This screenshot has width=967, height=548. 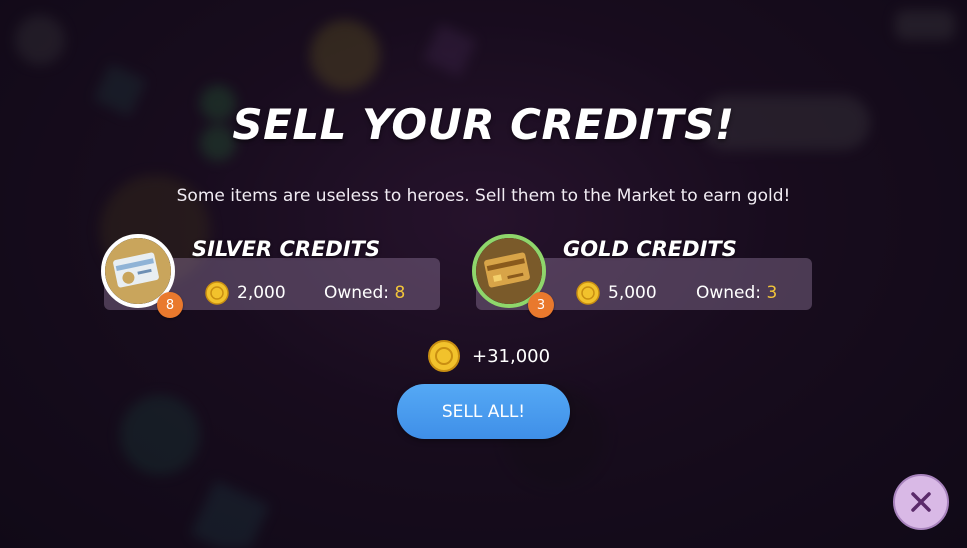 What do you see at coordinates (737, 293) in the screenshot?
I see `gold-credits-owned: Owned: 3` at bounding box center [737, 293].